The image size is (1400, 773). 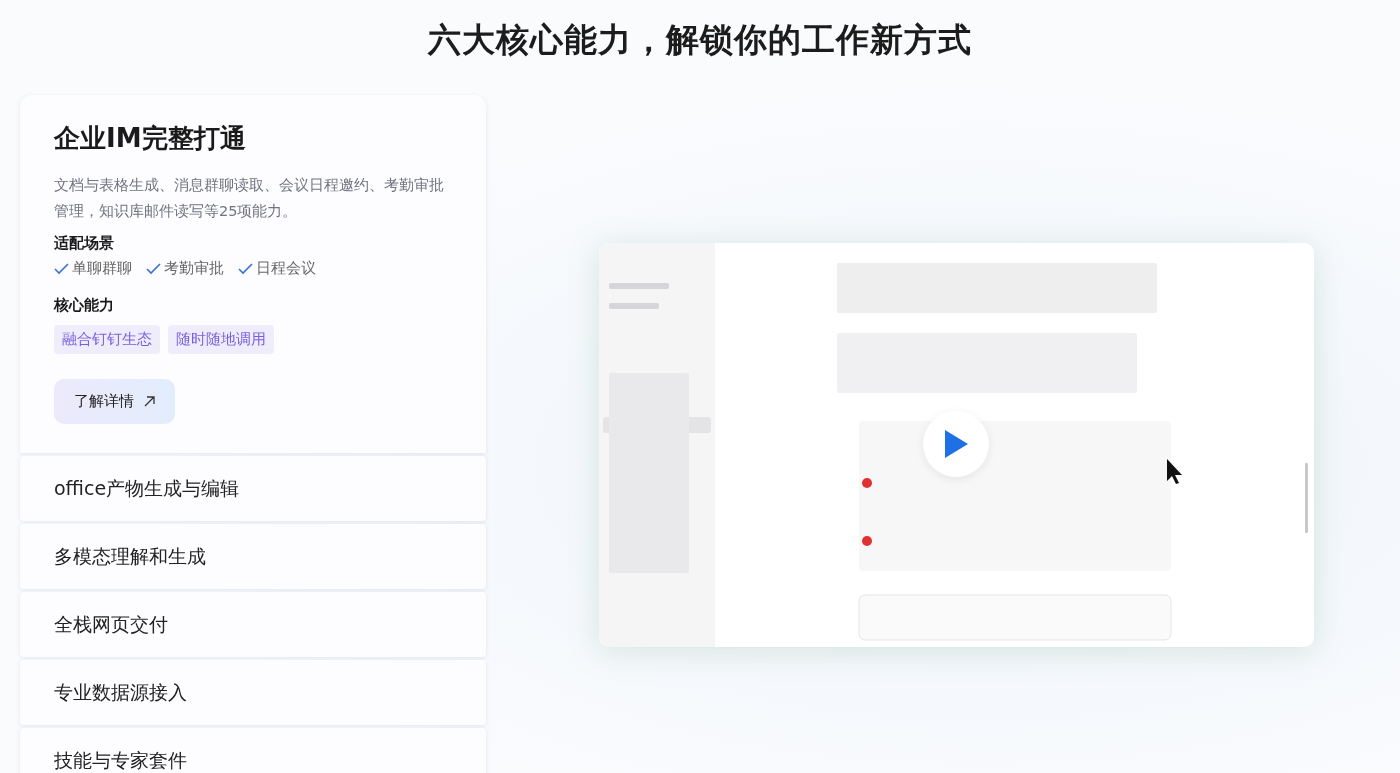 What do you see at coordinates (286, 268) in the screenshot?
I see `scenario-text: 日程会议` at bounding box center [286, 268].